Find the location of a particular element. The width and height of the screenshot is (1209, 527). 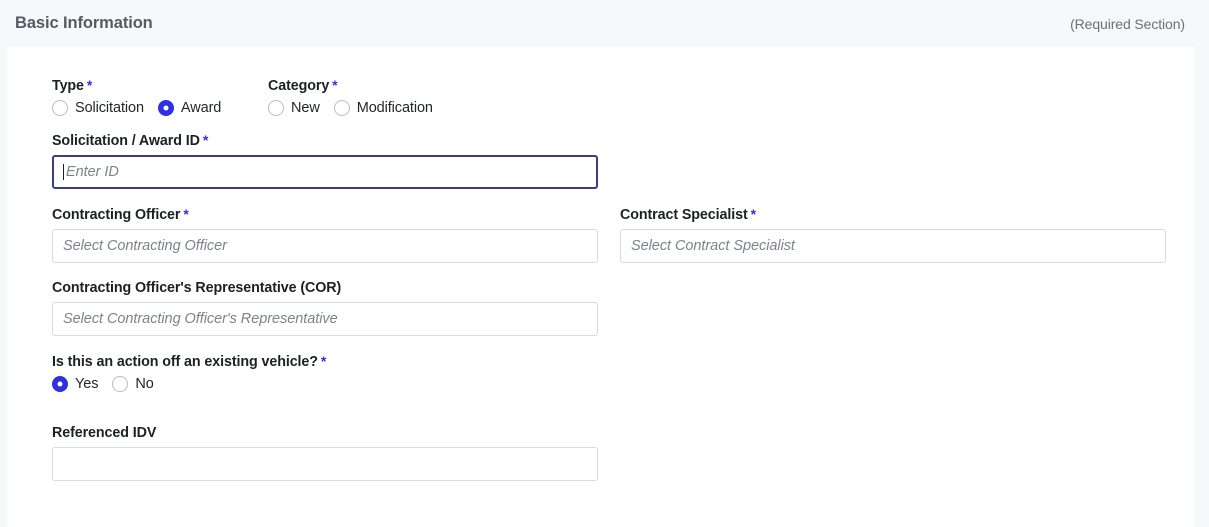

contract-specialist-input: Select Contract Specialist is located at coordinates (893, 246).